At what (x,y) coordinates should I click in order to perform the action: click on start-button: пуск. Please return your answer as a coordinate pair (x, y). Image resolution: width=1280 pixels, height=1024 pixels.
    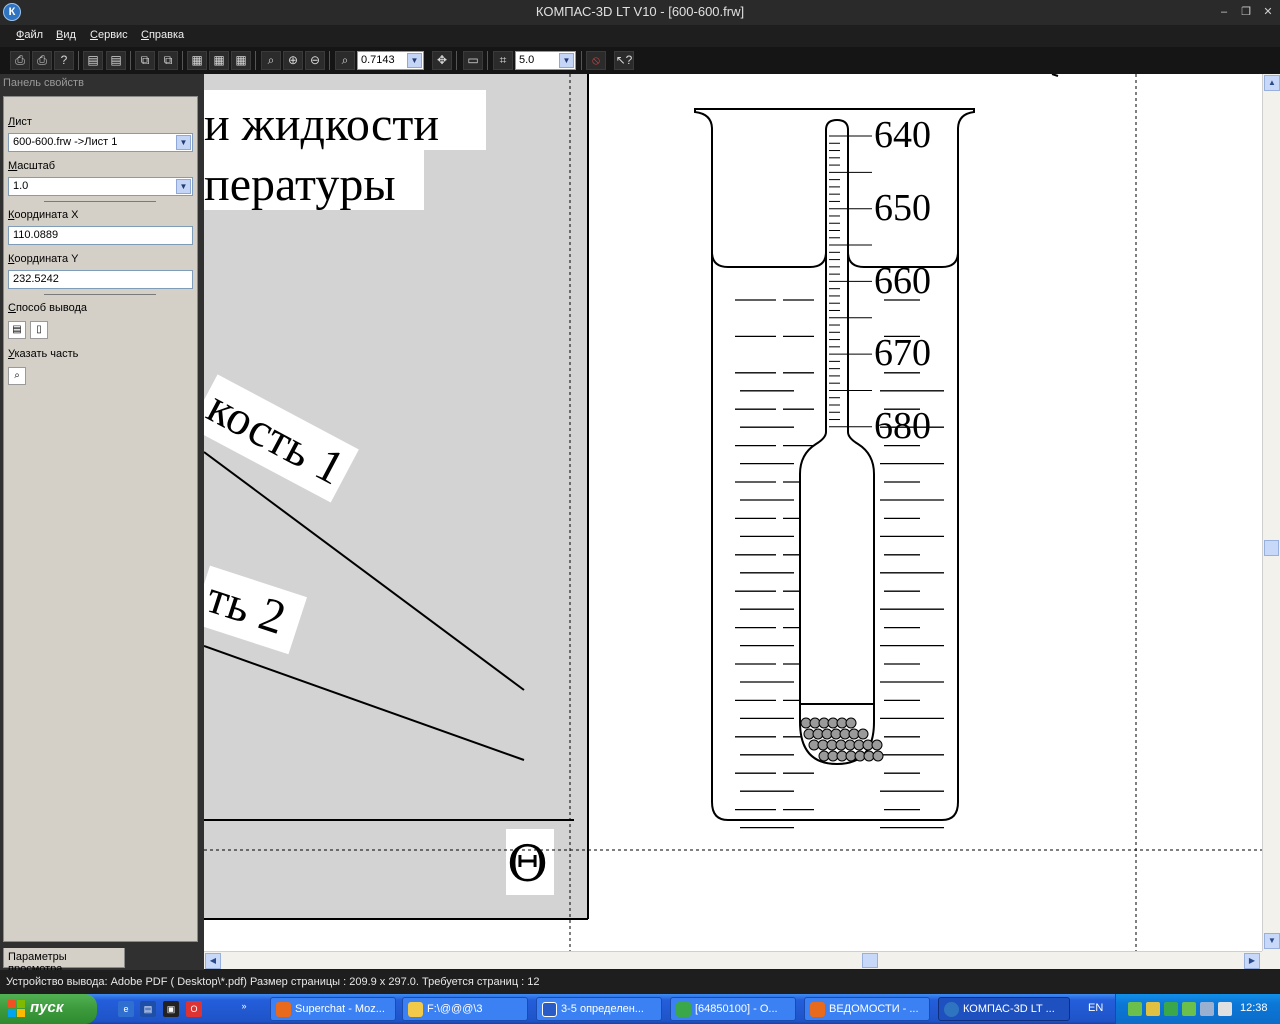
    Looking at the image, I should click on (48, 1009).